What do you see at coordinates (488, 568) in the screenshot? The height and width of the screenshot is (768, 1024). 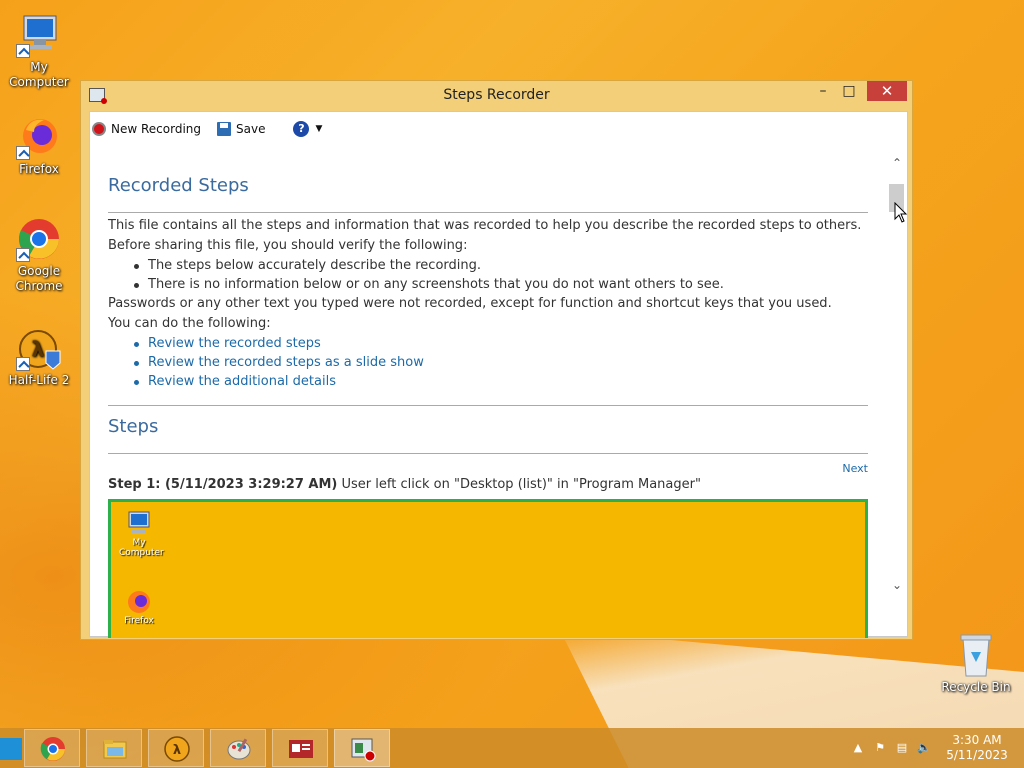 I see `step-1-screenshot: My Computer Firefox` at bounding box center [488, 568].